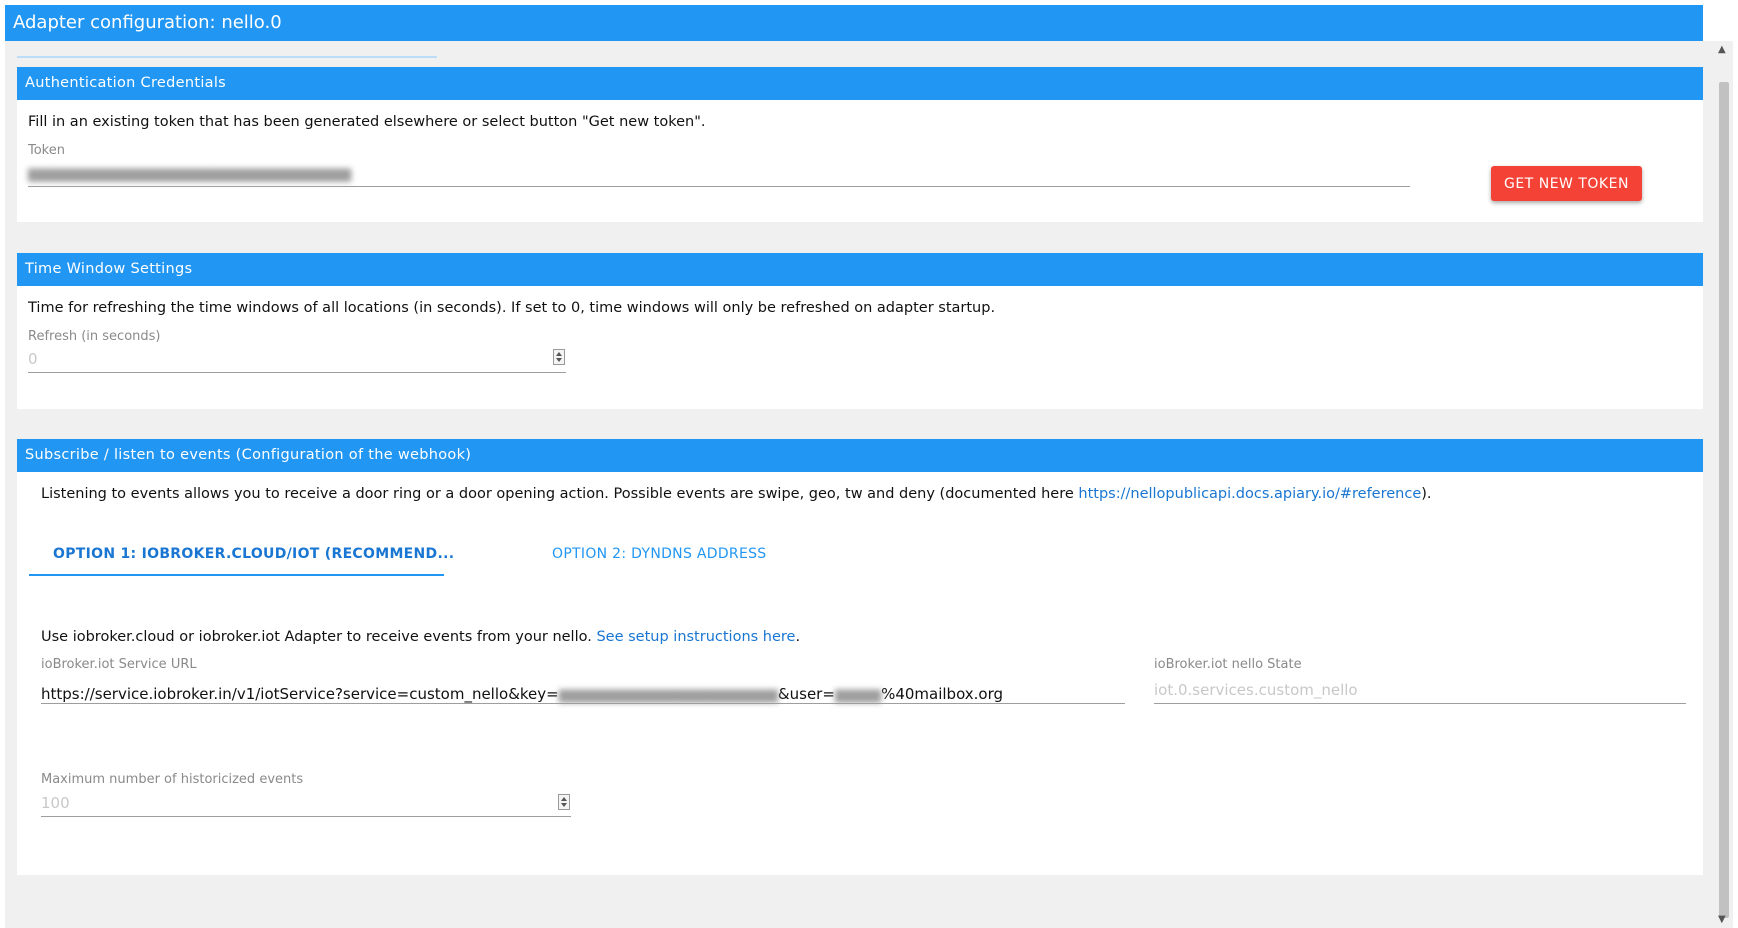 This screenshot has width=1738, height=928. I want to click on scrollbar-thumb, so click(1724, 500).